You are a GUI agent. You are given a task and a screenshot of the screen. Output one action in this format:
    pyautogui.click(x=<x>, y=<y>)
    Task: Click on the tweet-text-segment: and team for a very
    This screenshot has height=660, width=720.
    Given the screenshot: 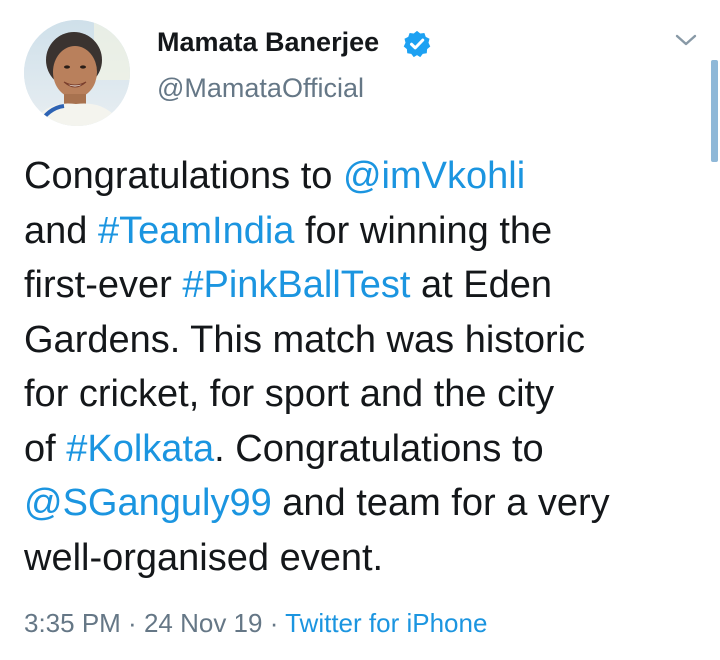 What is the action you would take?
    pyautogui.click(x=440, y=503)
    